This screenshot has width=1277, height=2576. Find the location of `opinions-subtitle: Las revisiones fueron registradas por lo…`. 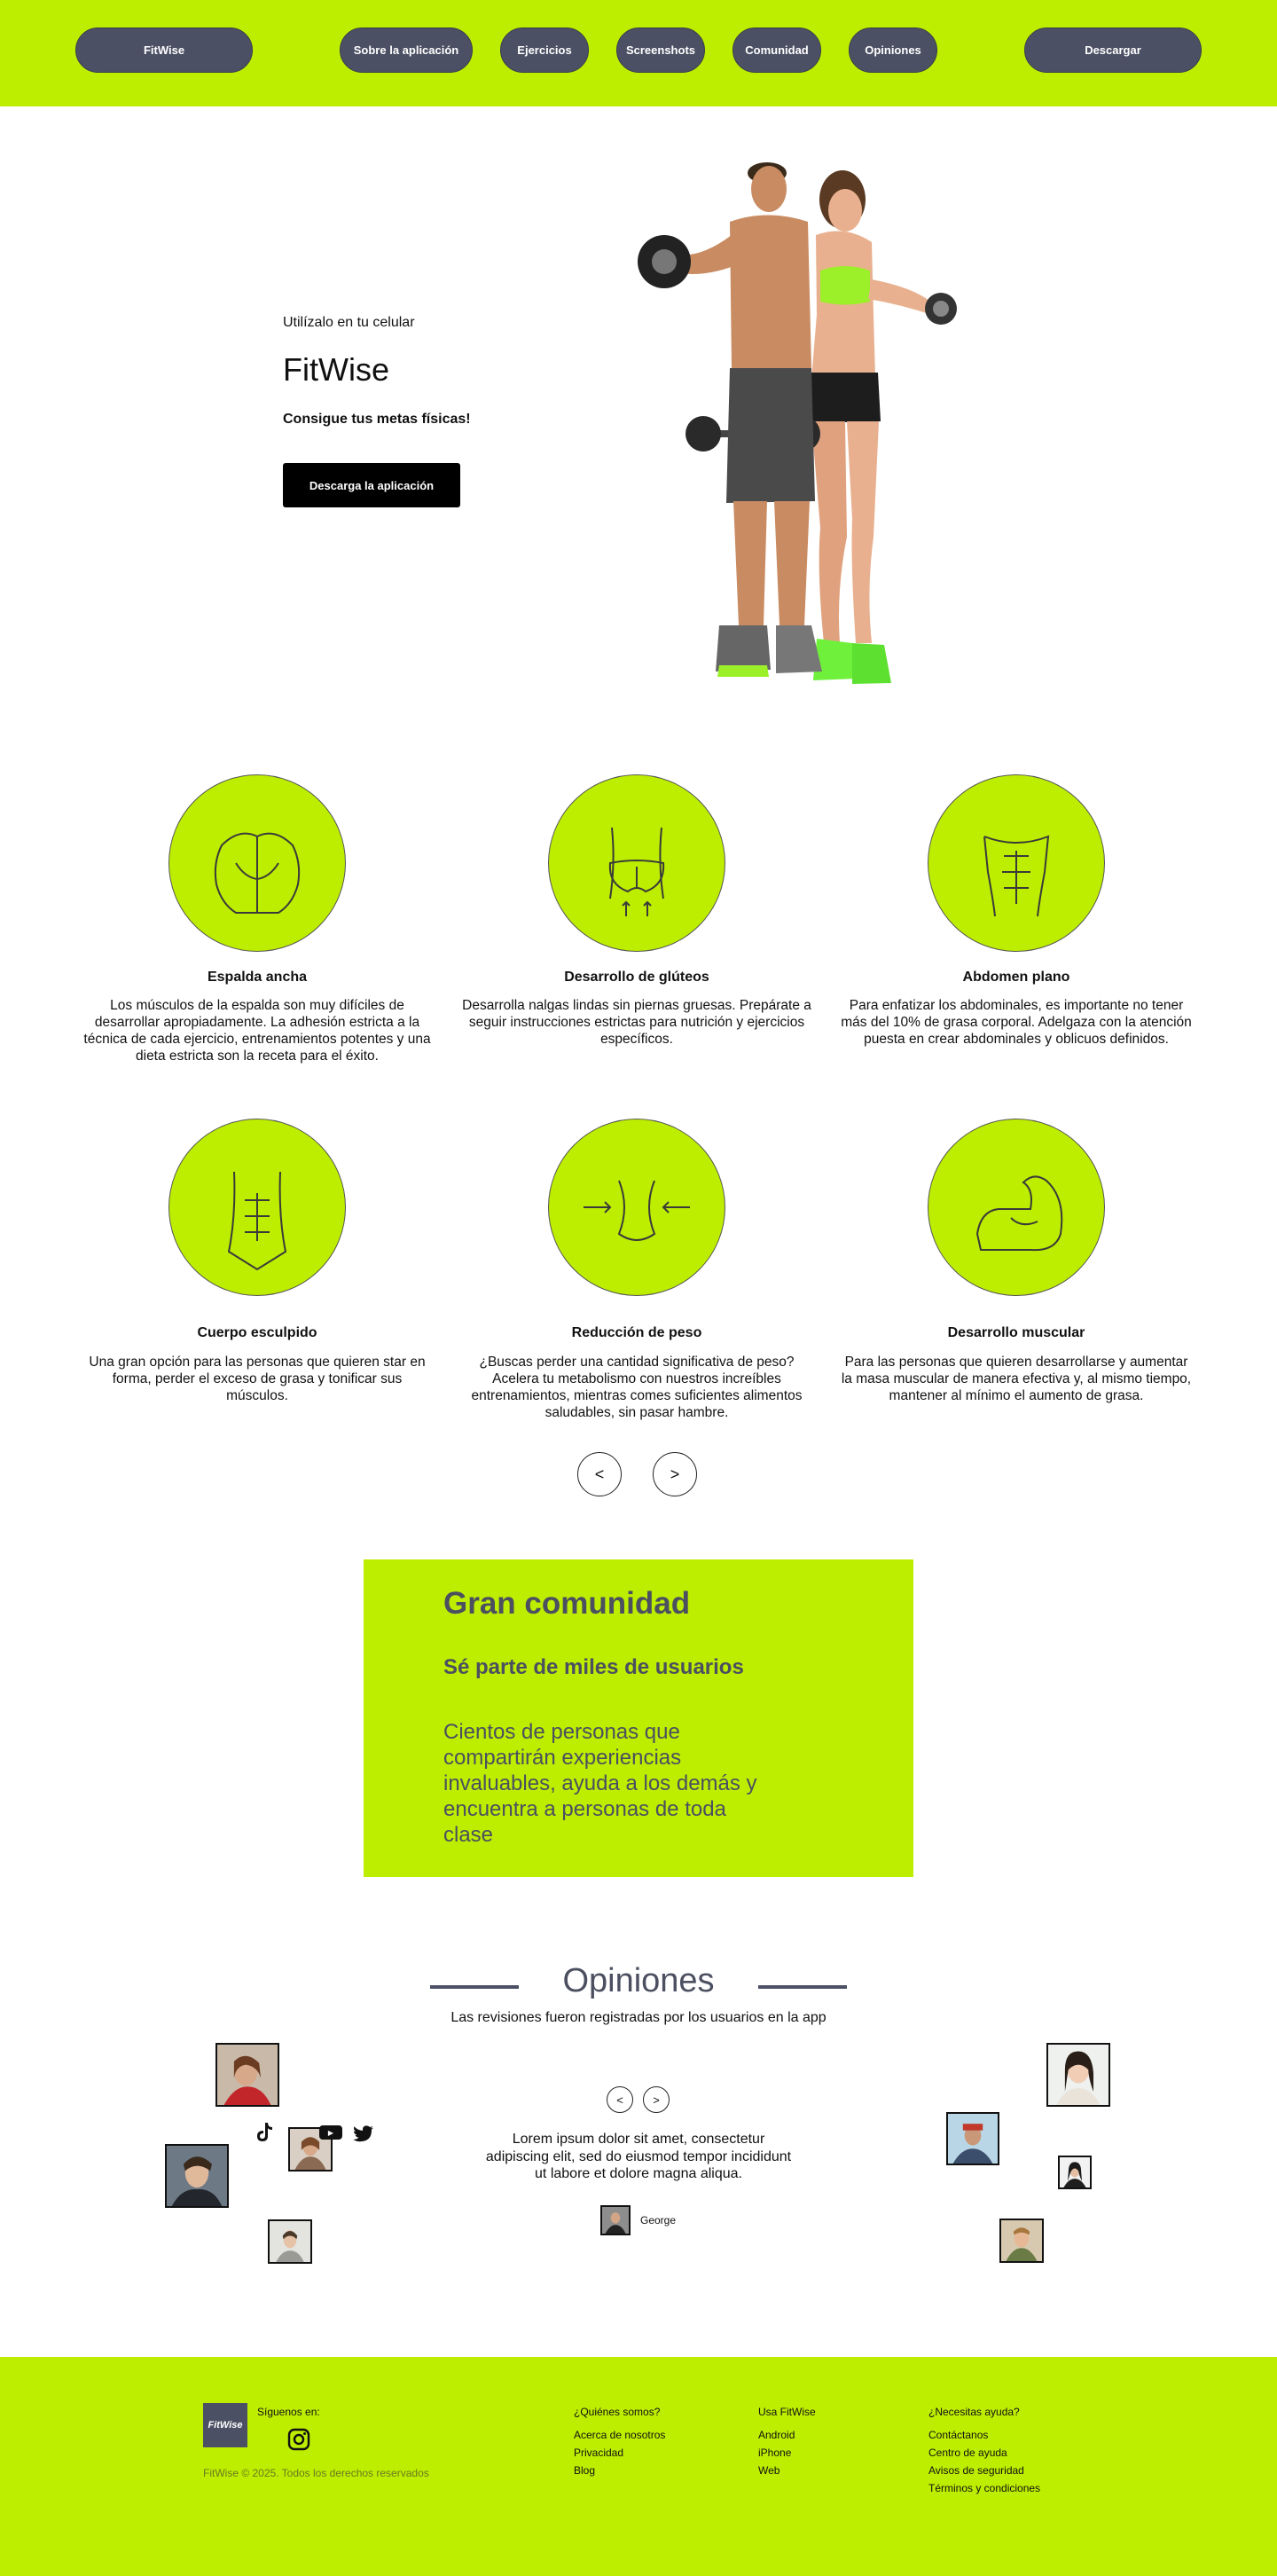

opinions-subtitle: Las revisiones fueron registradas por lo… is located at coordinates (638, 2017).